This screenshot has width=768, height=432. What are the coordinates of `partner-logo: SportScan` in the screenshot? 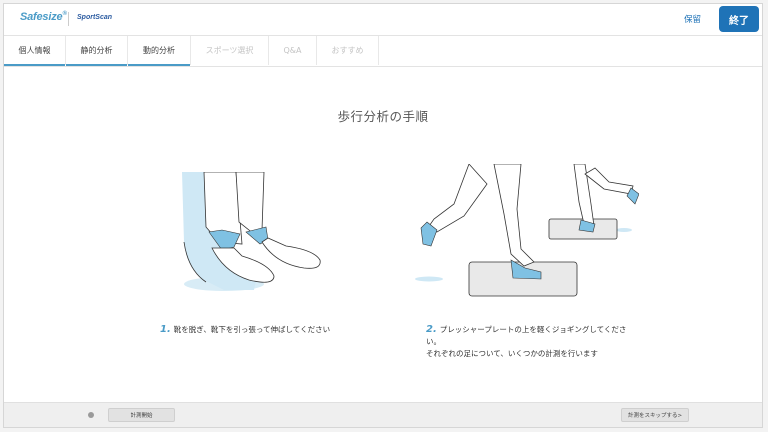 It's located at (95, 17).